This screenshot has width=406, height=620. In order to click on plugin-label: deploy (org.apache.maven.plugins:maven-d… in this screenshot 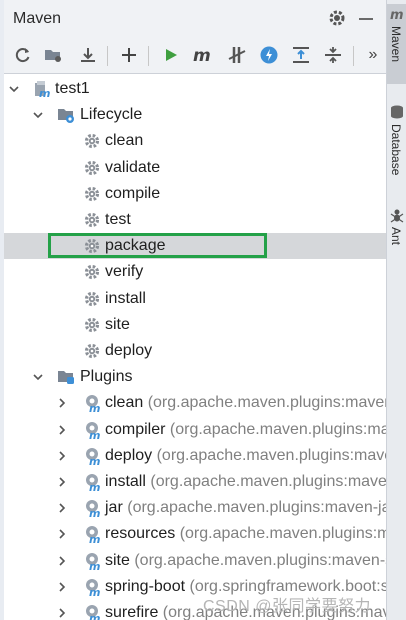, I will do `click(245, 456)`.